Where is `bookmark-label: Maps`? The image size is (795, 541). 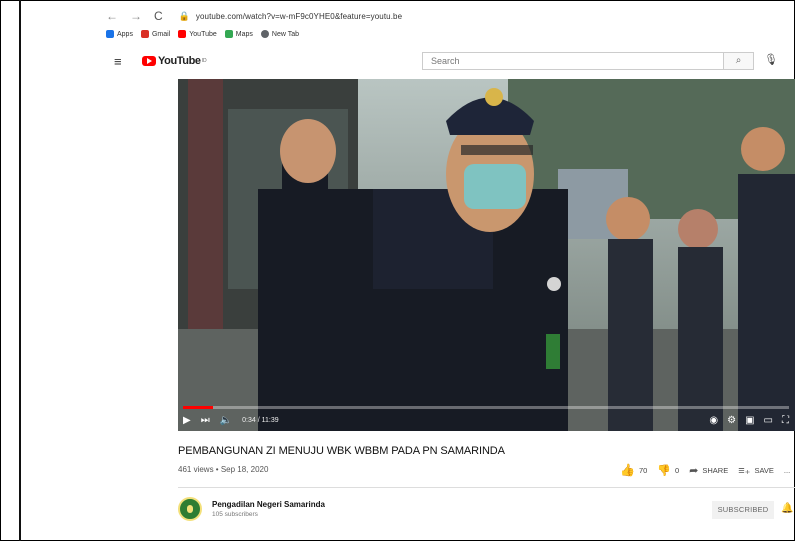 bookmark-label: Maps is located at coordinates (244, 34).